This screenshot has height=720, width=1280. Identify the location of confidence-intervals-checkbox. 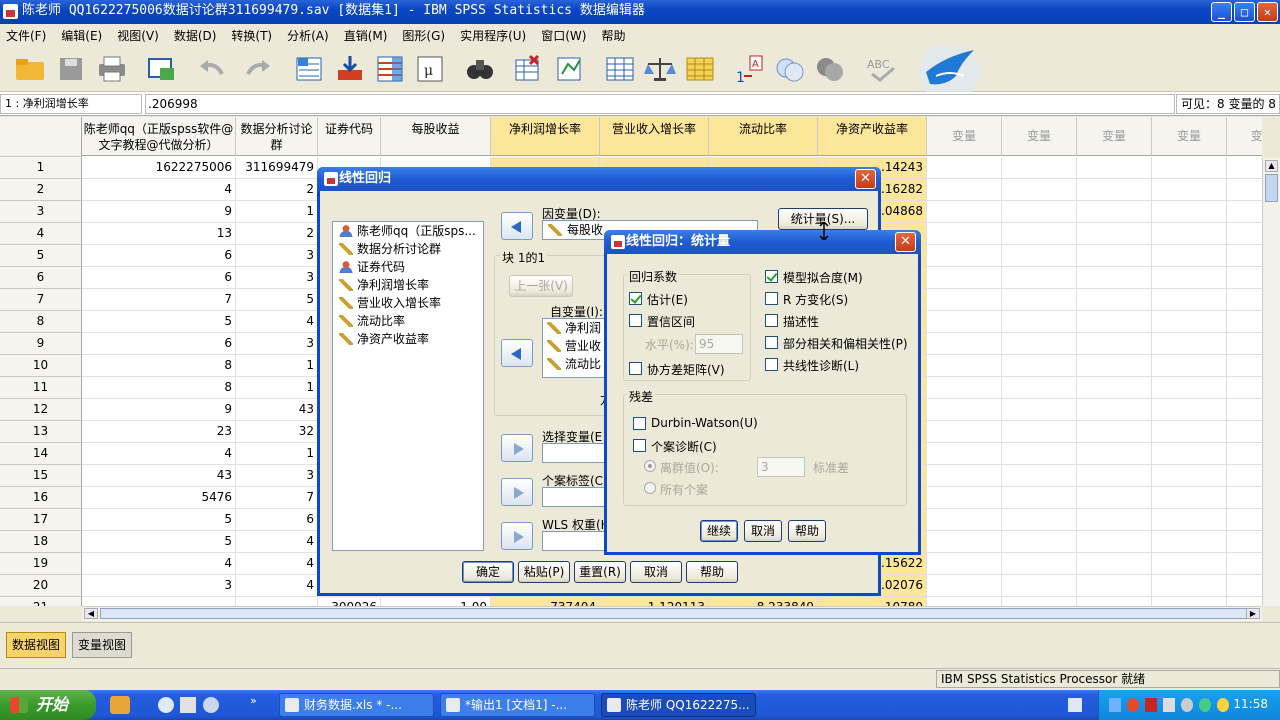
(635, 320).